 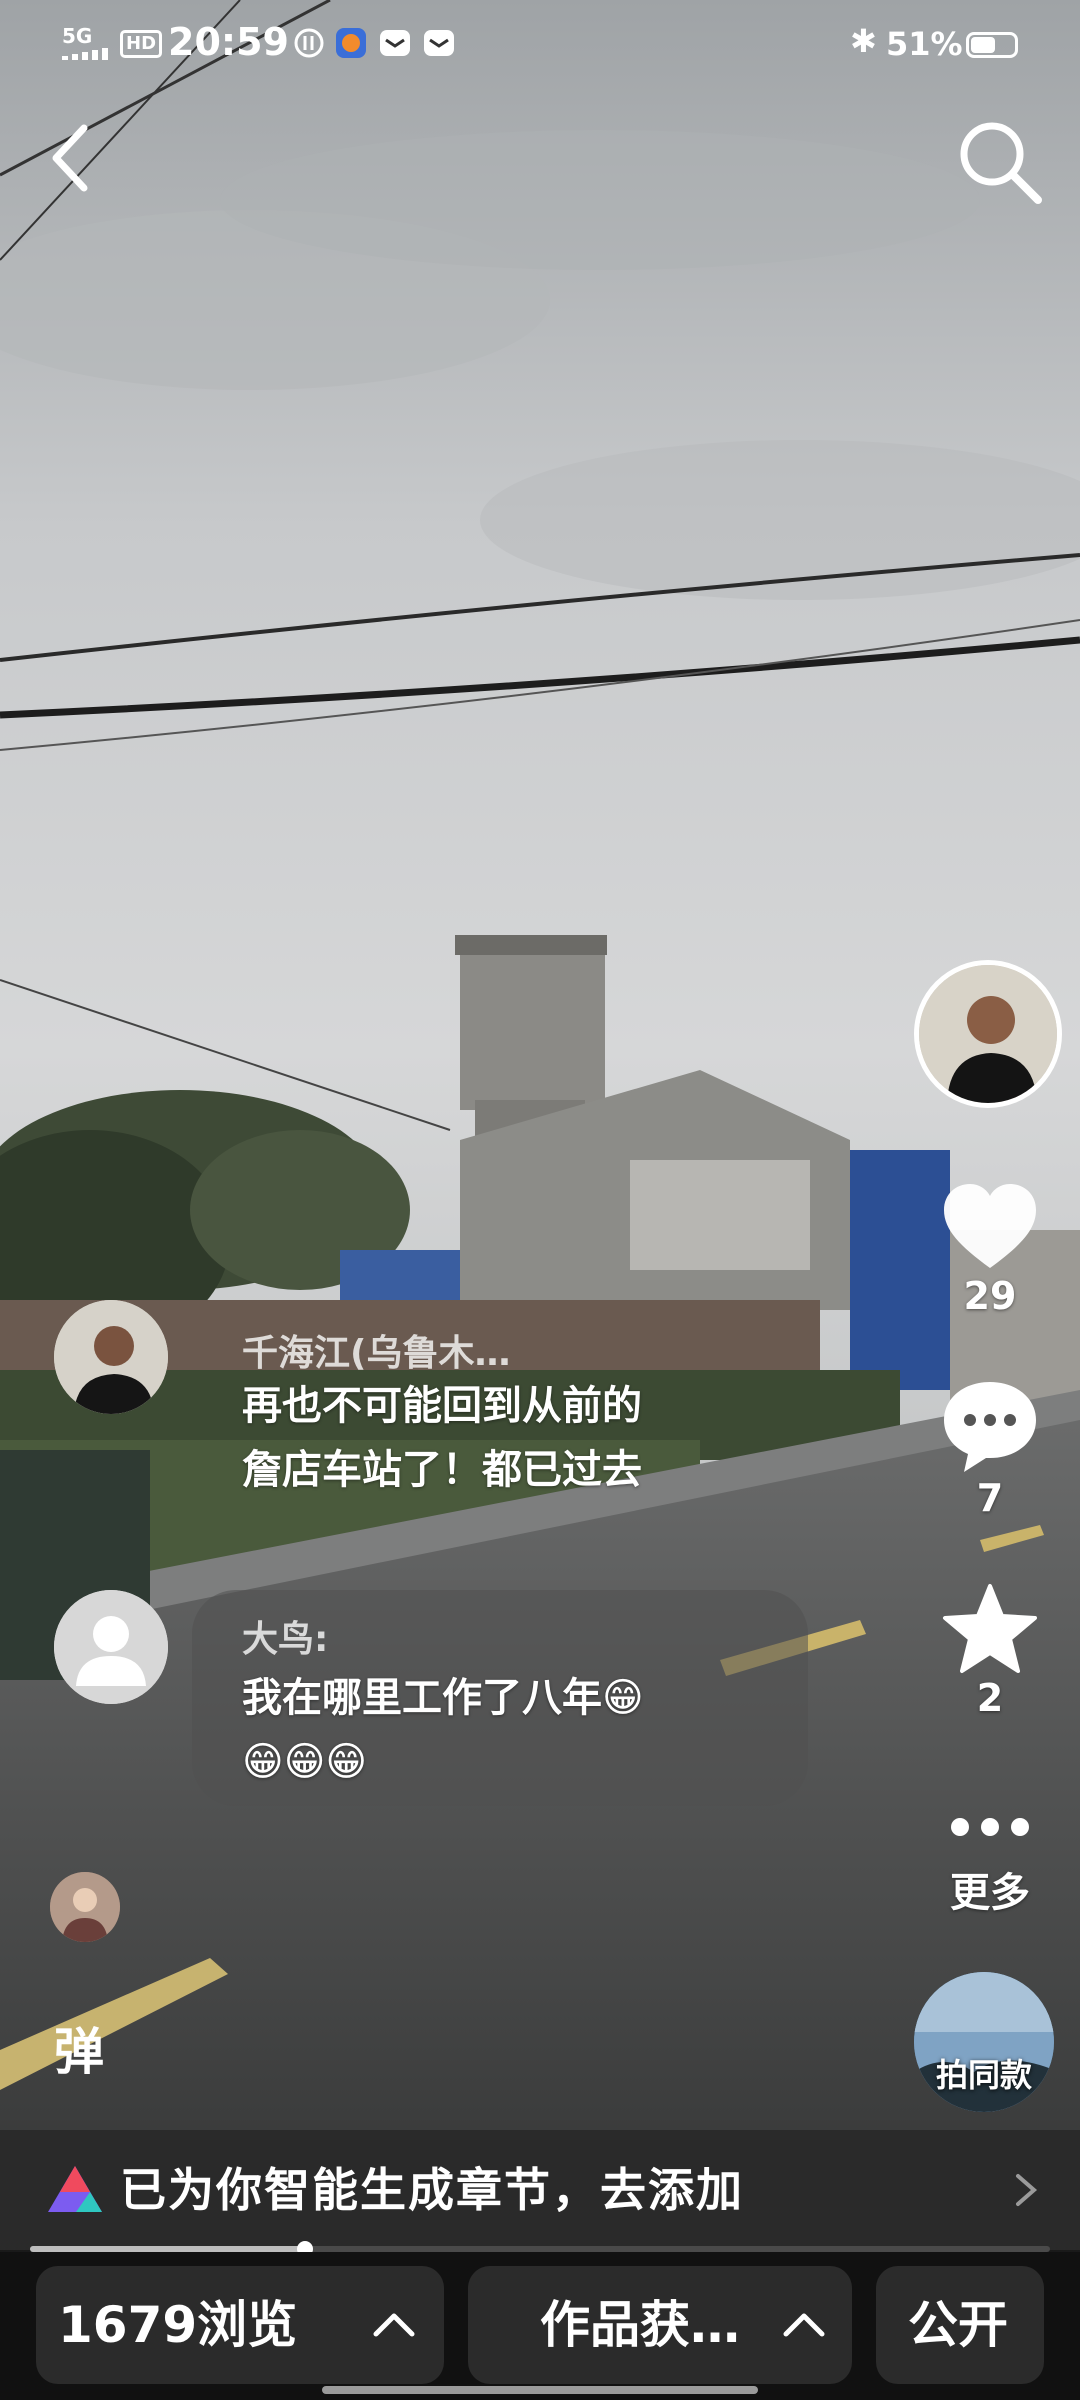 I want to click on like-count: 29, so click(x=990, y=1296).